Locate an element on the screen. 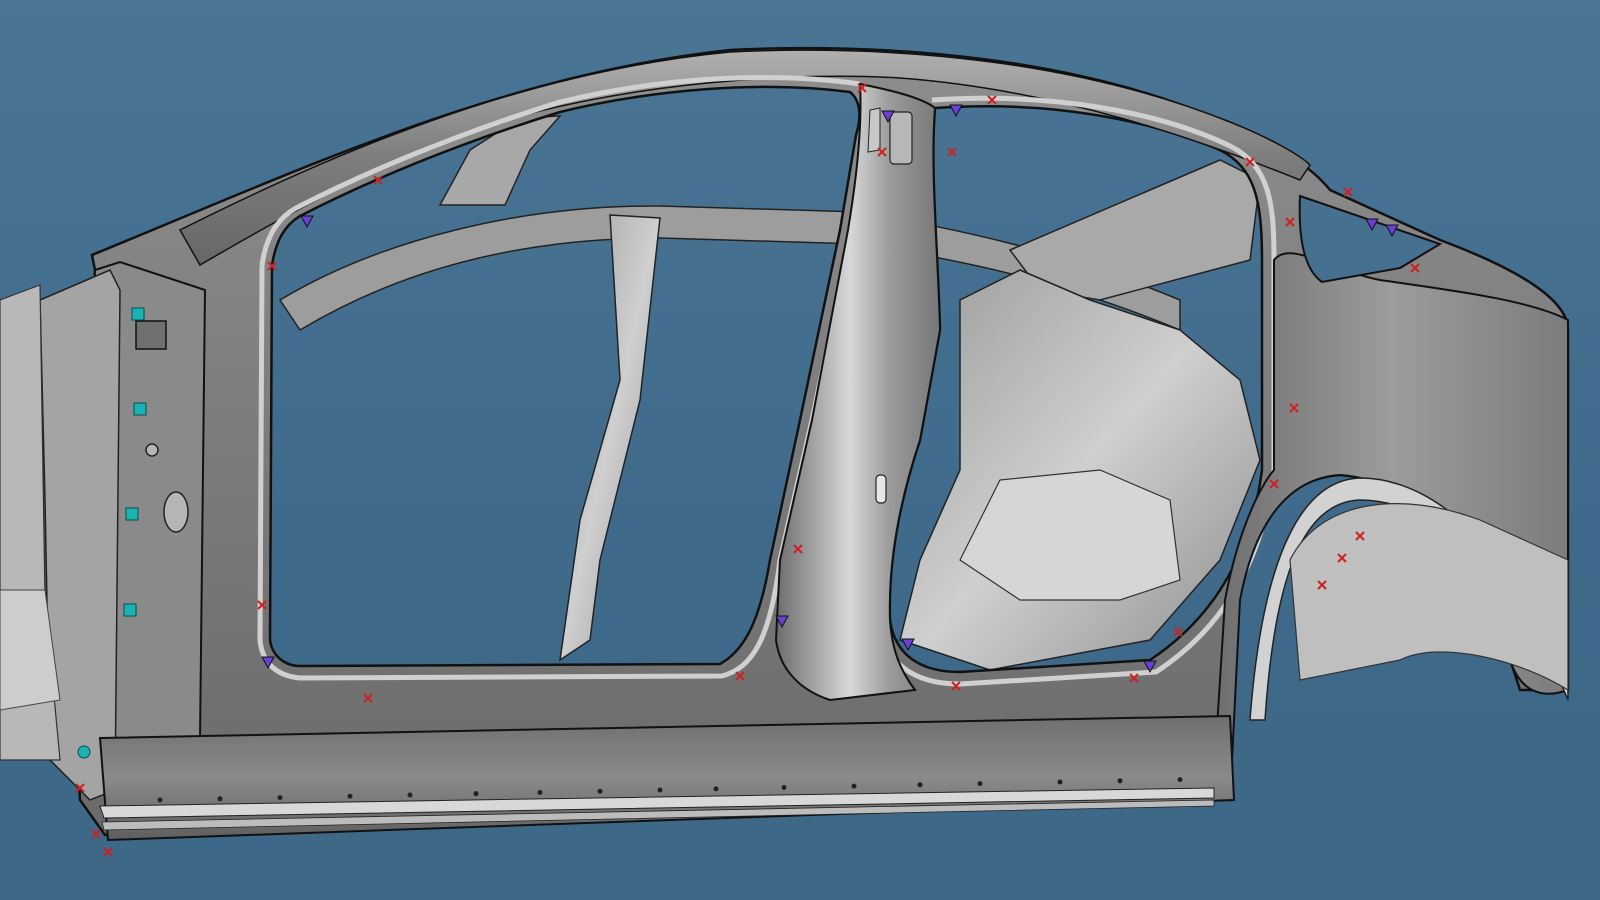  a-pillar-round-hole is located at coordinates (152, 450).